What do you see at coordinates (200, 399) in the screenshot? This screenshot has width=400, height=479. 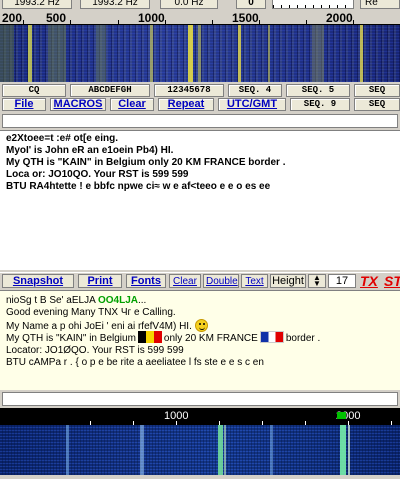 I see `rx-input-line` at bounding box center [200, 399].